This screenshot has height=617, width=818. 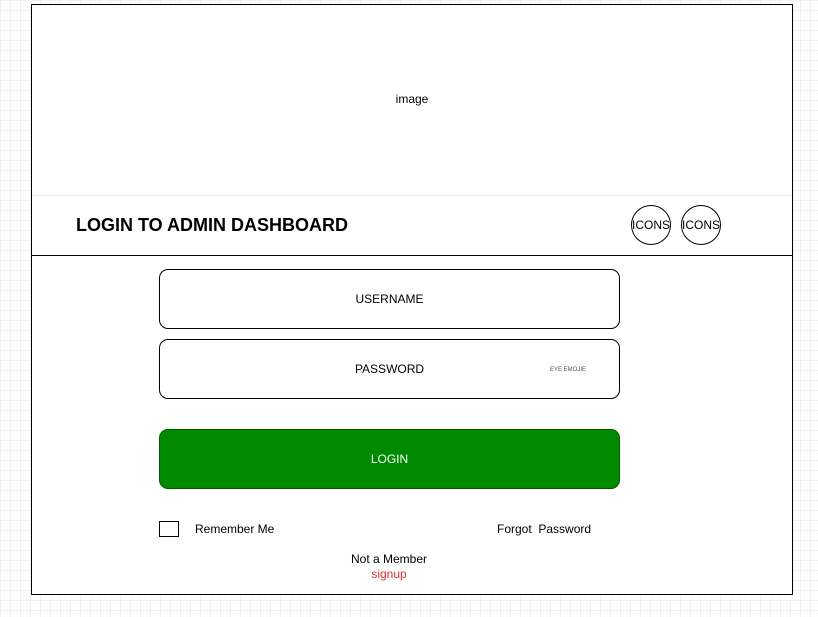 I want to click on signup-link: signup, so click(x=388, y=574).